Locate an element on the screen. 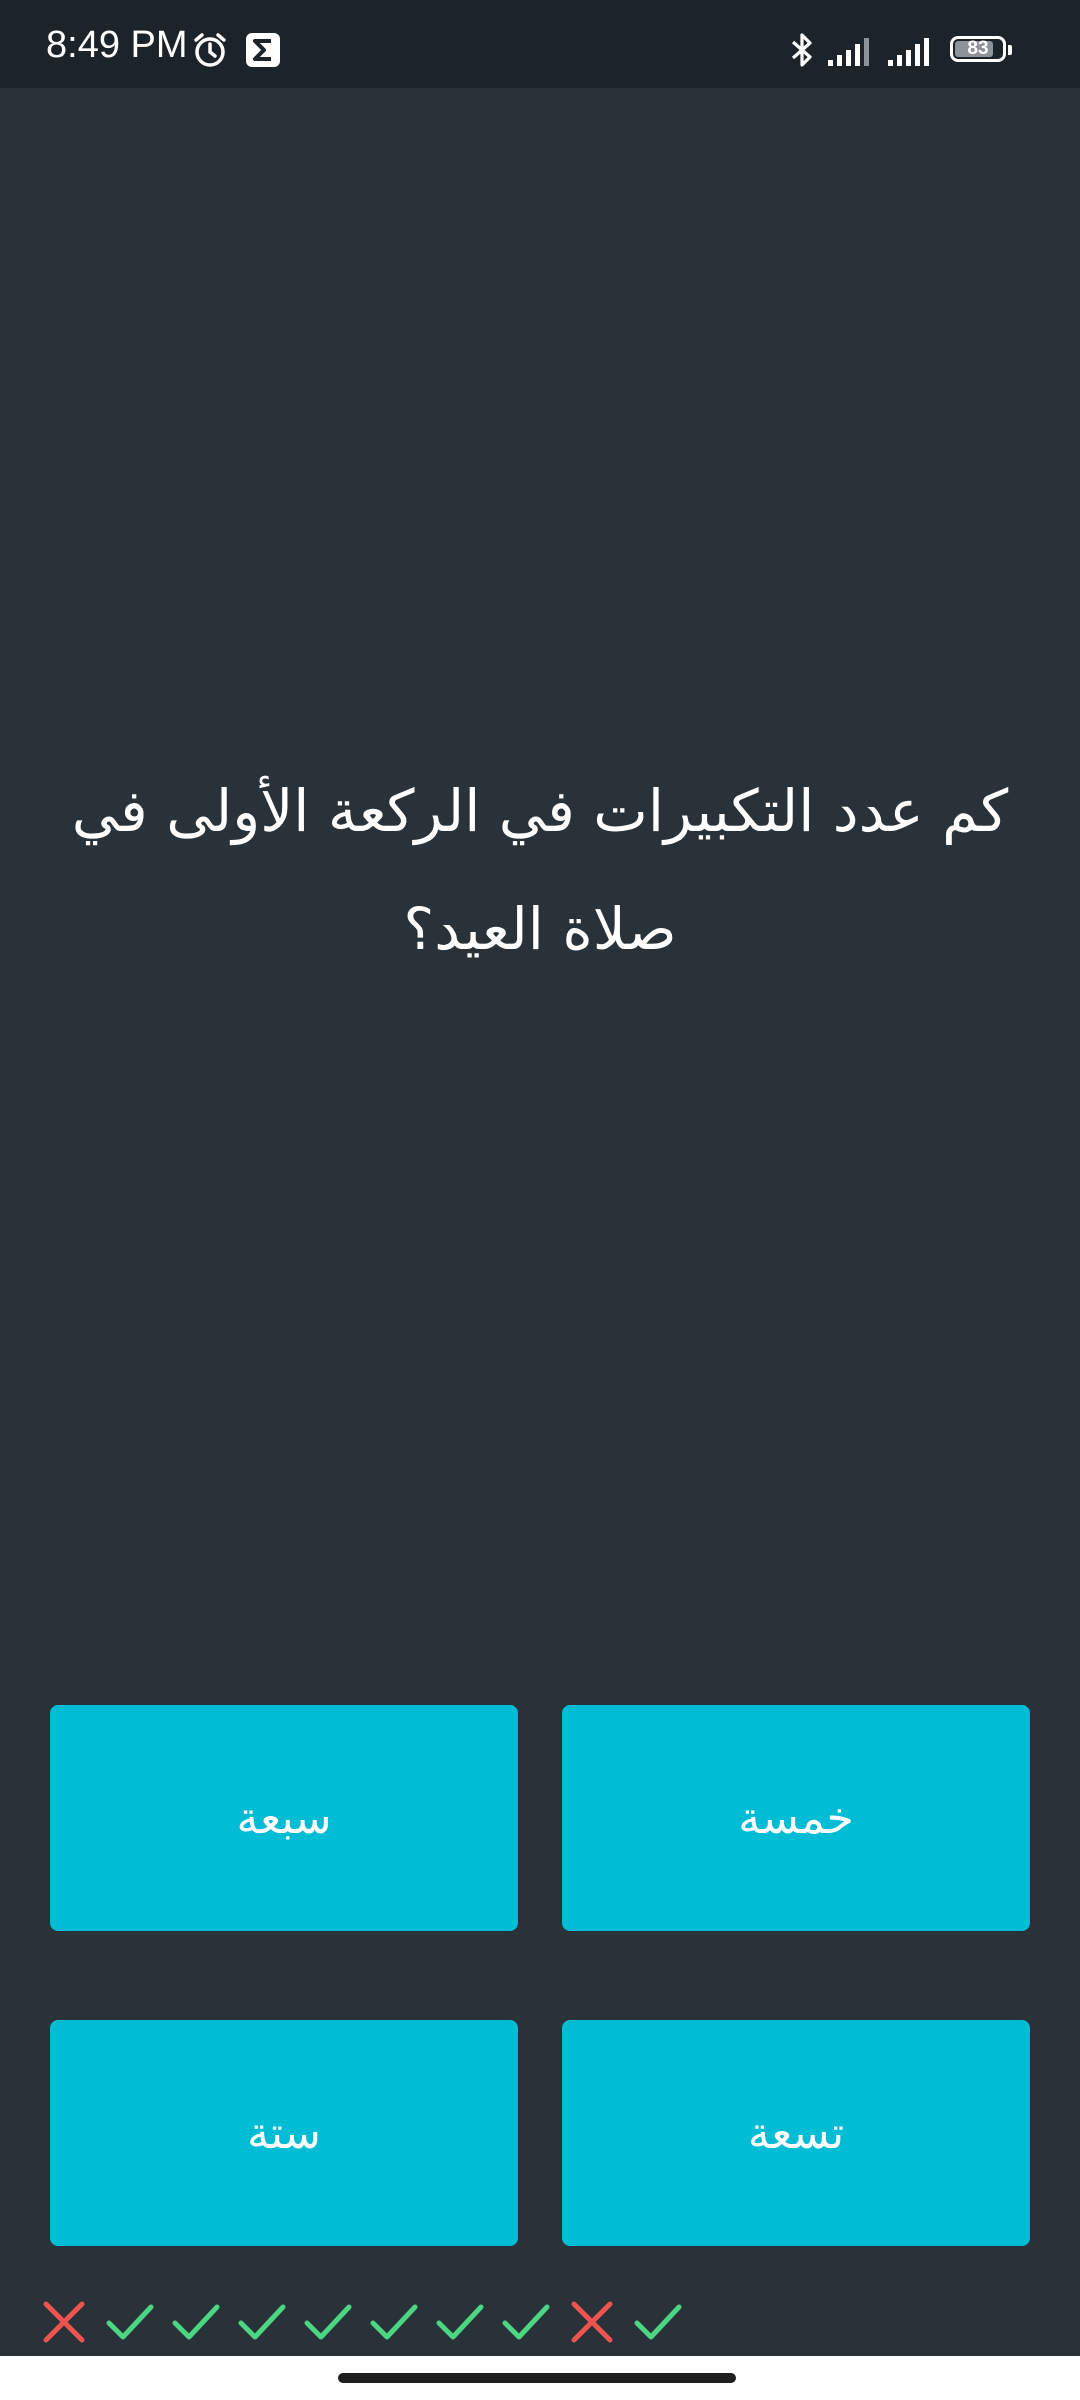 The width and height of the screenshot is (1080, 2400). sigma-app-icon is located at coordinates (263, 50).